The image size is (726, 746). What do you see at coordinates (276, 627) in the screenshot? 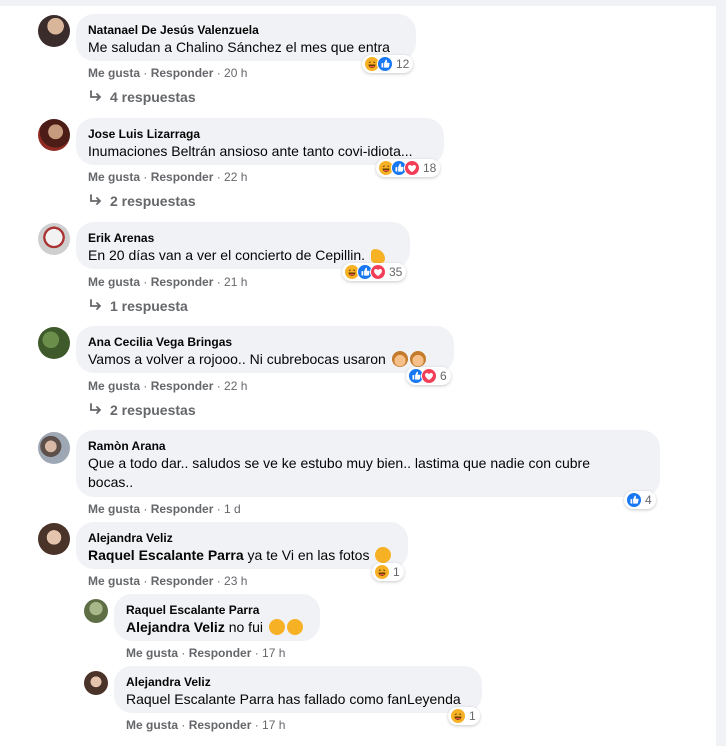
I see `pleading-face-emoji-icon` at bounding box center [276, 627].